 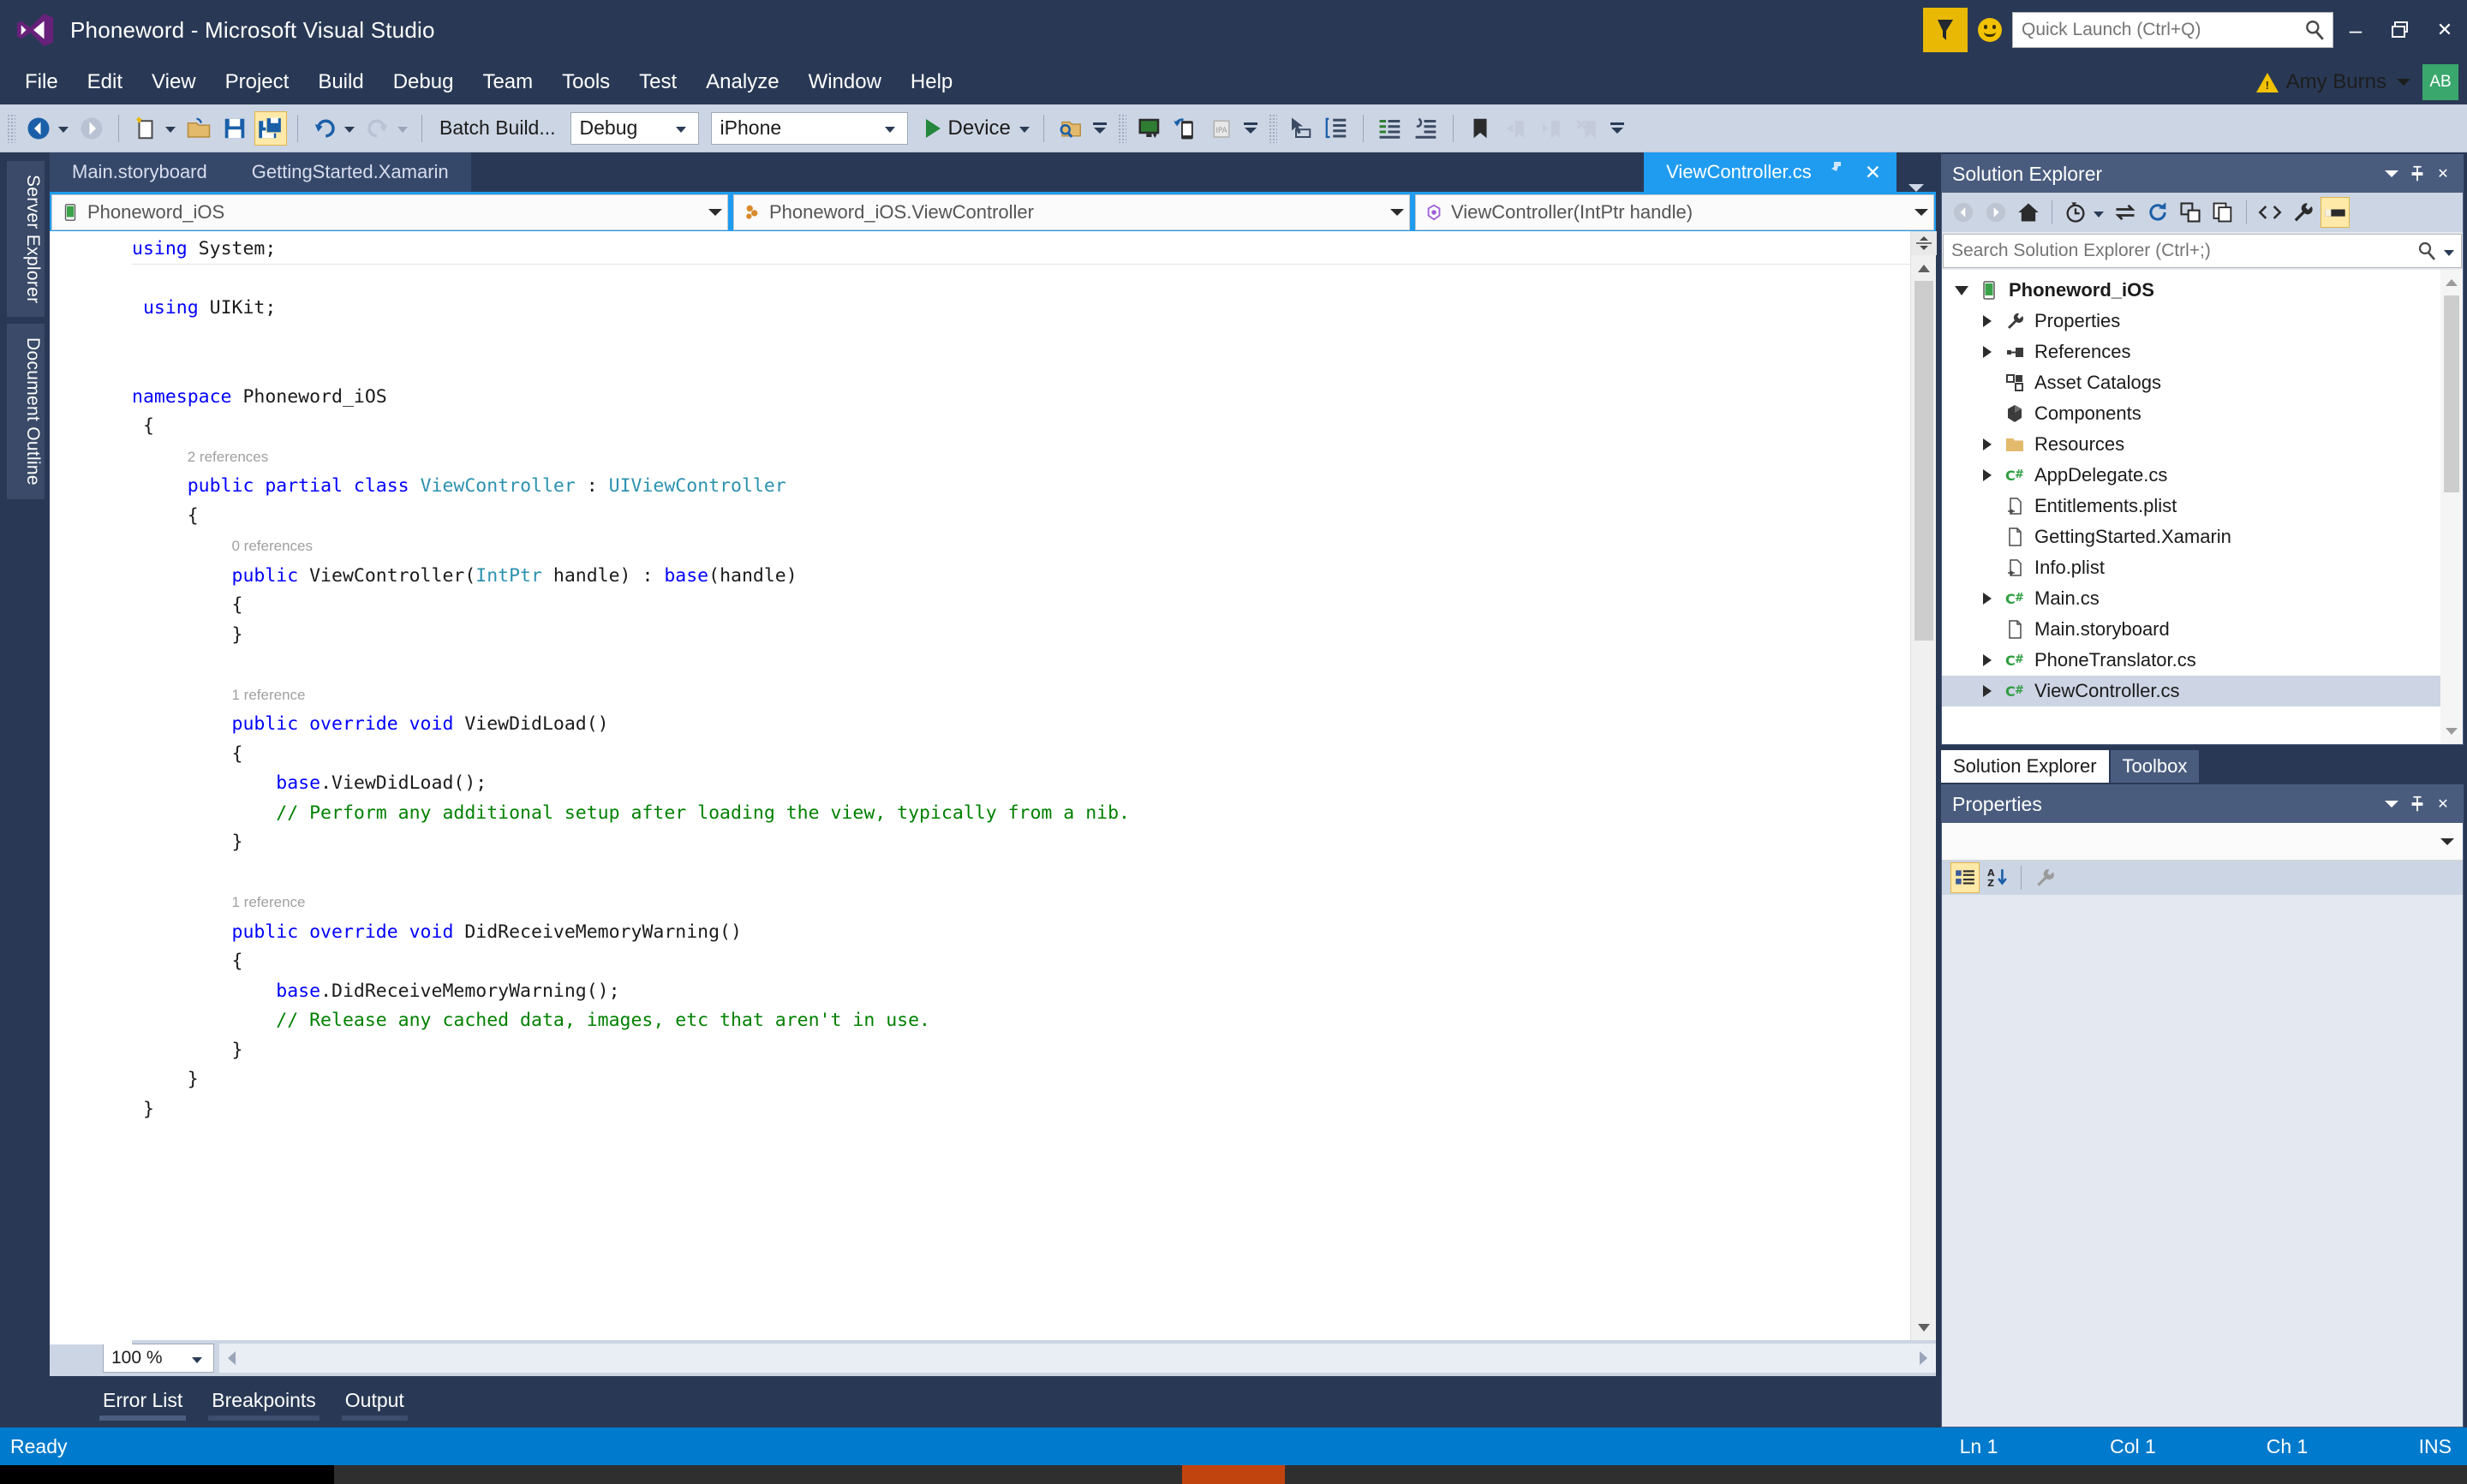 I want to click on preview-selected-items-icon, so click(x=2336, y=212).